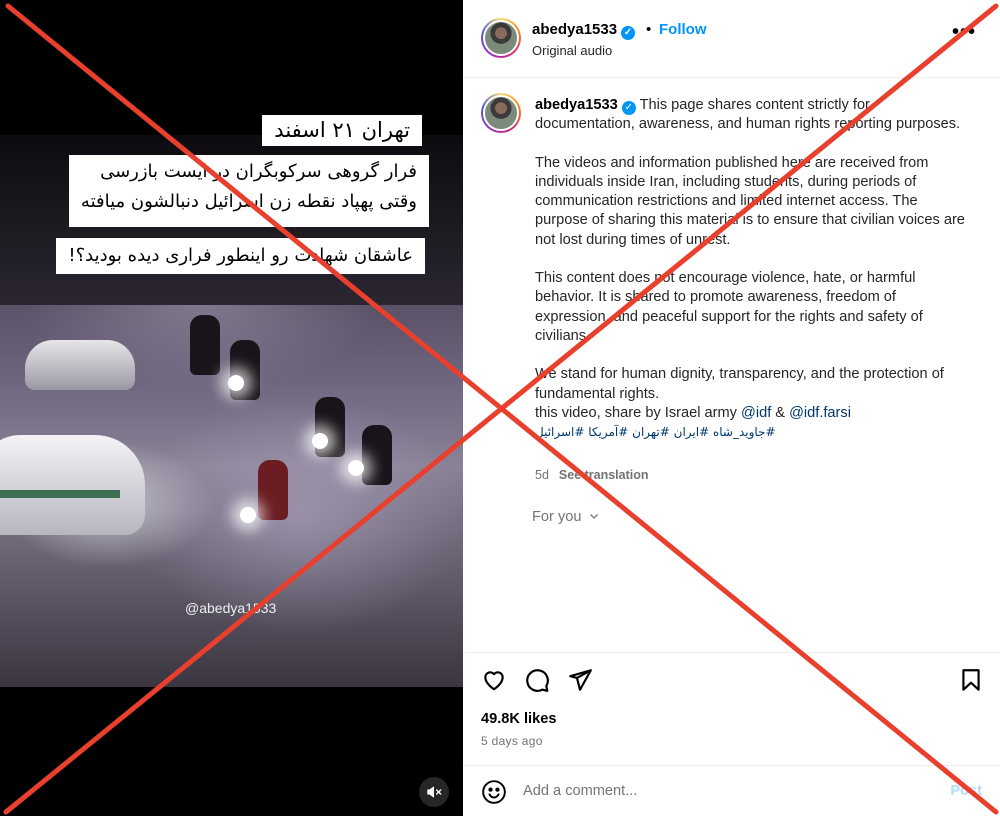  What do you see at coordinates (574, 29) in the screenshot?
I see `username-text: abedya1533` at bounding box center [574, 29].